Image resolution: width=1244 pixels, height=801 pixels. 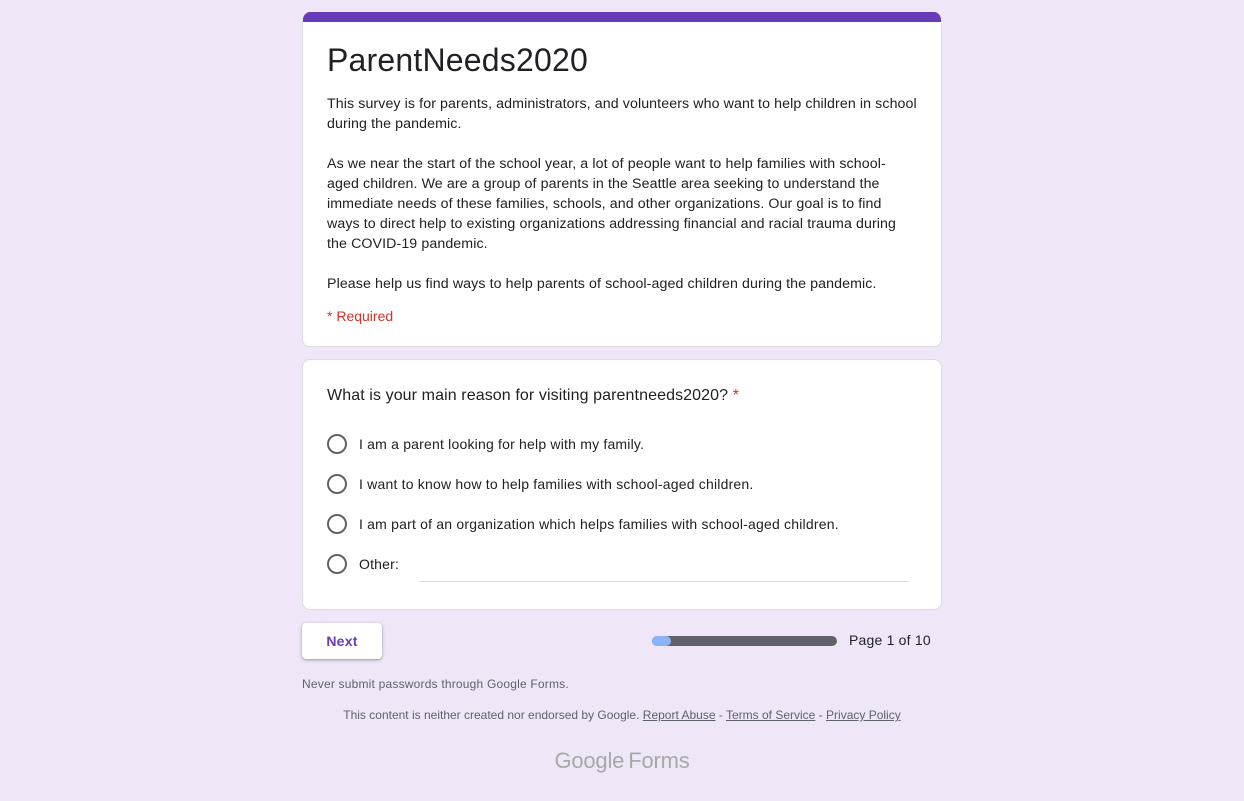 What do you see at coordinates (863, 715) in the screenshot?
I see `privacy-policy-link: Privacy Policy` at bounding box center [863, 715].